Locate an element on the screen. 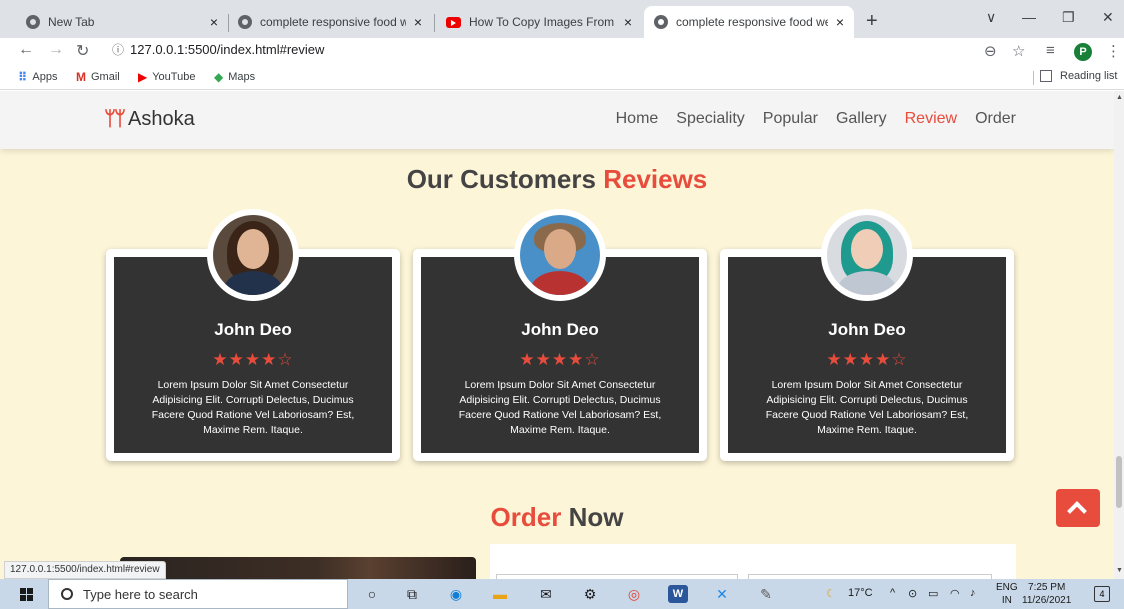  notifications-icon: 4 is located at coordinates (1102, 594).